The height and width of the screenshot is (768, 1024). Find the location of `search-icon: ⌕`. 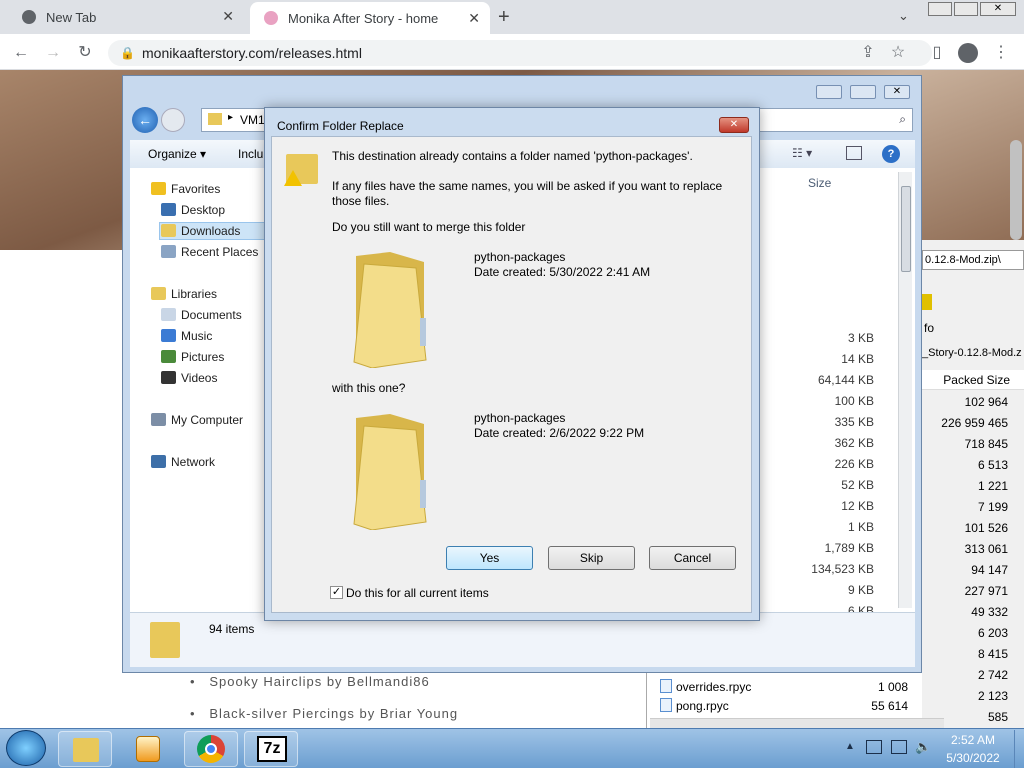

search-icon: ⌕ is located at coordinates (902, 119).